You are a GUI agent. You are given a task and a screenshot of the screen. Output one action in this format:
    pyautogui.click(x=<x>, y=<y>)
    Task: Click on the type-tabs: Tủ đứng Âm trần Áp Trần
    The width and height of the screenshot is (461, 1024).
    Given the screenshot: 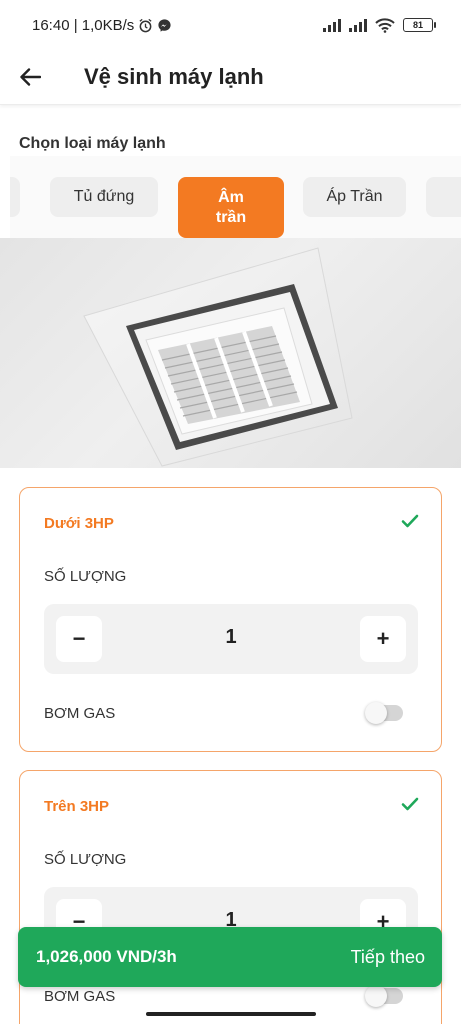 What is the action you would take?
    pyautogui.click(x=235, y=197)
    